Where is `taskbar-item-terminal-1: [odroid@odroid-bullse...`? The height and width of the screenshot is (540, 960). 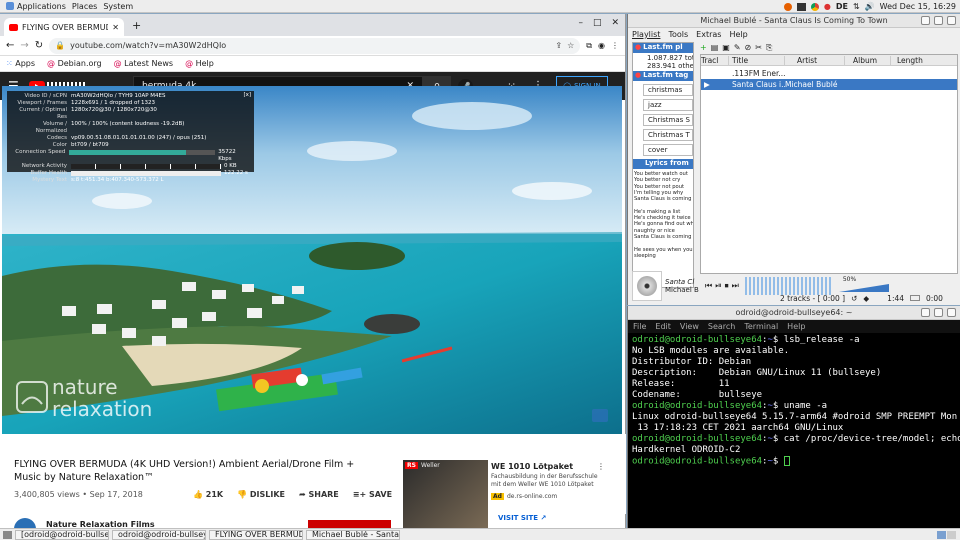 taskbar-item-terminal-1: [odroid@odroid-bullse... is located at coordinates (62, 534).